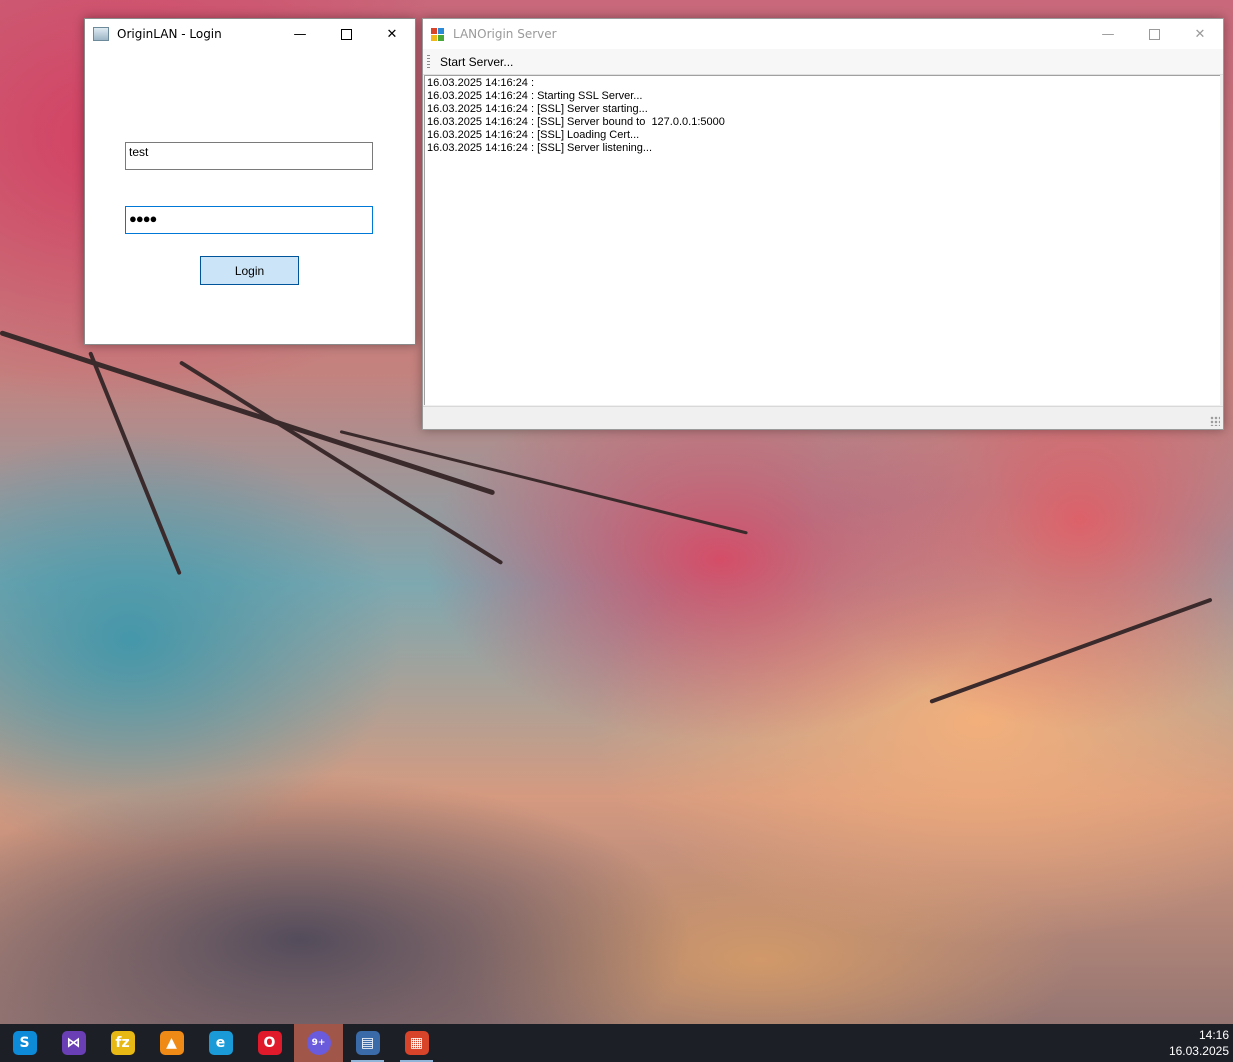 This screenshot has height=1062, width=1233. Describe the element at coordinates (481, 83) in the screenshot. I see `log-line: 16.03.2025 14:16:24 :` at that location.